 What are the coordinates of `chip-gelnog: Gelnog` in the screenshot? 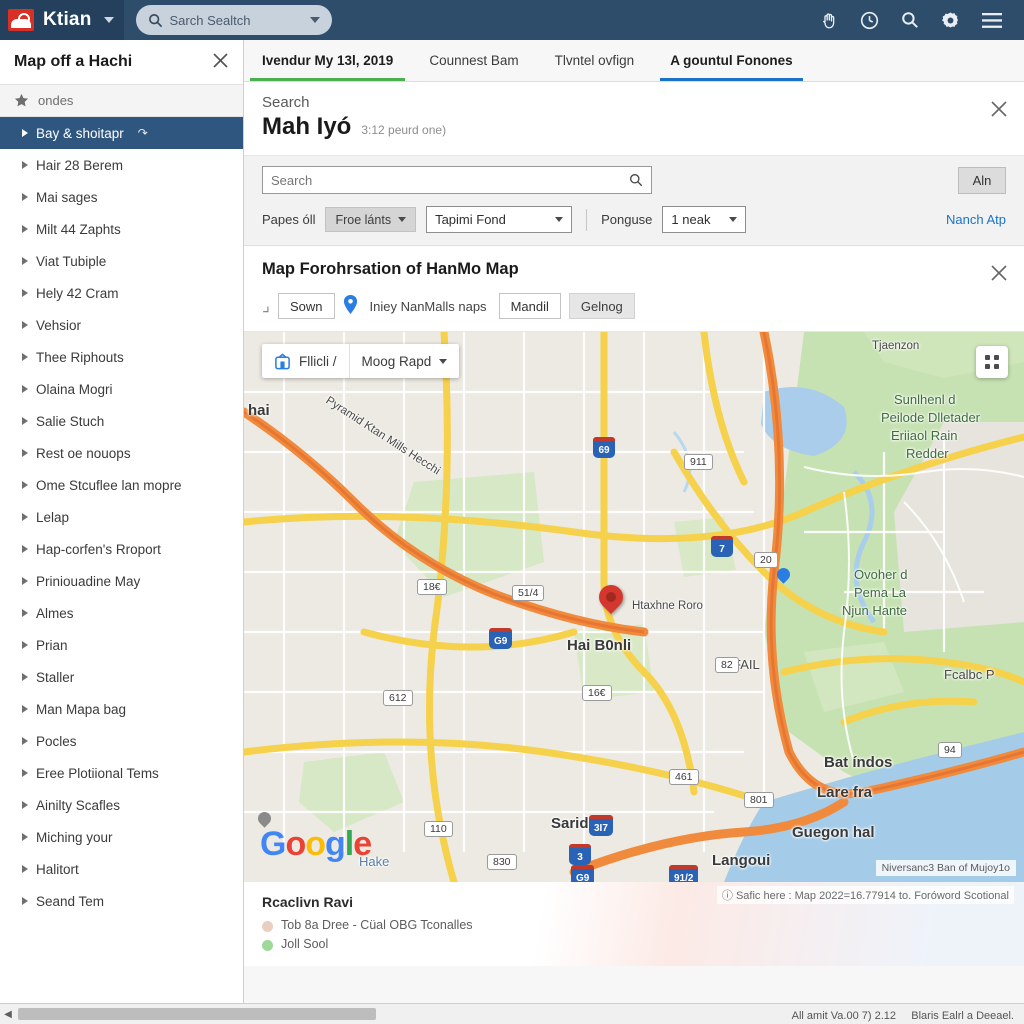 It's located at (601, 306).